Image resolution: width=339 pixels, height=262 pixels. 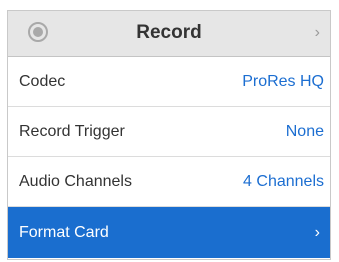 What do you see at coordinates (75, 181) in the screenshot?
I see `menu-item-label: Audio Channels` at bounding box center [75, 181].